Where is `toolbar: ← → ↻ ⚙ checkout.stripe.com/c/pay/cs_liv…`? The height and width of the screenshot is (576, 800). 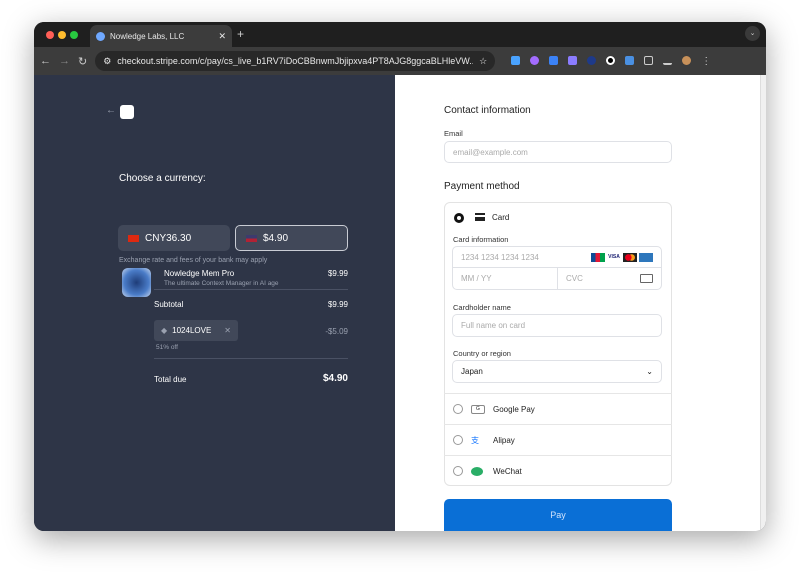
toolbar: ← → ↻ ⚙ checkout.stripe.com/c/pay/cs_liv… is located at coordinates (400, 61).